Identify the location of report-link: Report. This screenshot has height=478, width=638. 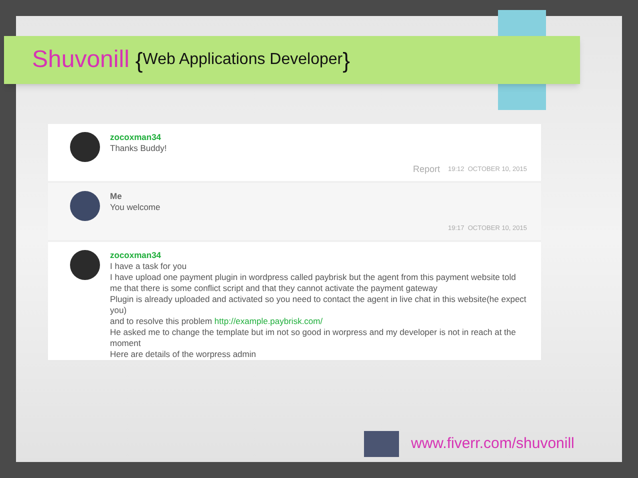
(426, 169).